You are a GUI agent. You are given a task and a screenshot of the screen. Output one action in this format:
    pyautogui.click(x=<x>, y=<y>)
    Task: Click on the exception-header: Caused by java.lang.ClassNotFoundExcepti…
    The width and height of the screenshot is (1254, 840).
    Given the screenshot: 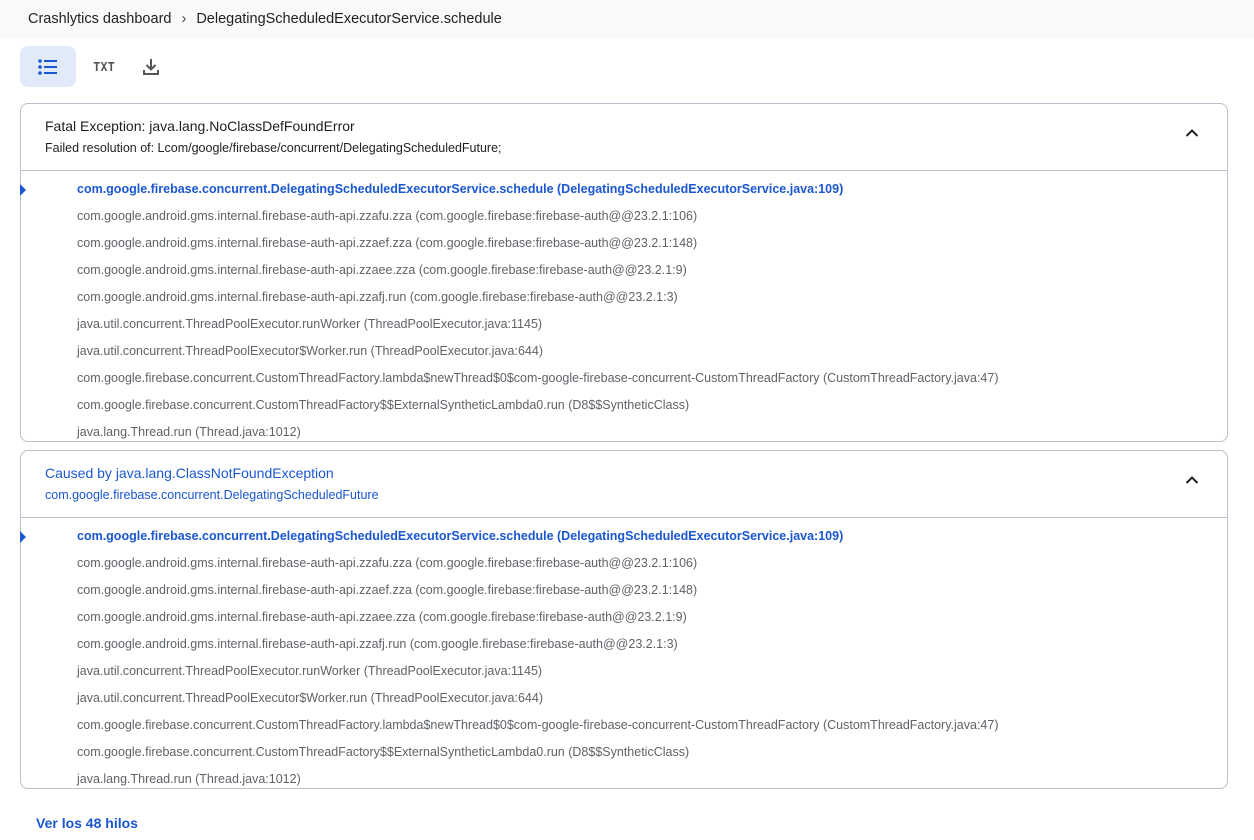 What is the action you would take?
    pyautogui.click(x=624, y=484)
    